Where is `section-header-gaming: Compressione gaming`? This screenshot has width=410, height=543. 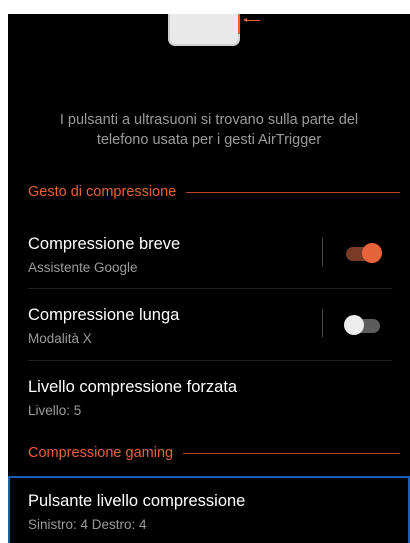 section-header-gaming: Compressione gaming is located at coordinates (214, 453).